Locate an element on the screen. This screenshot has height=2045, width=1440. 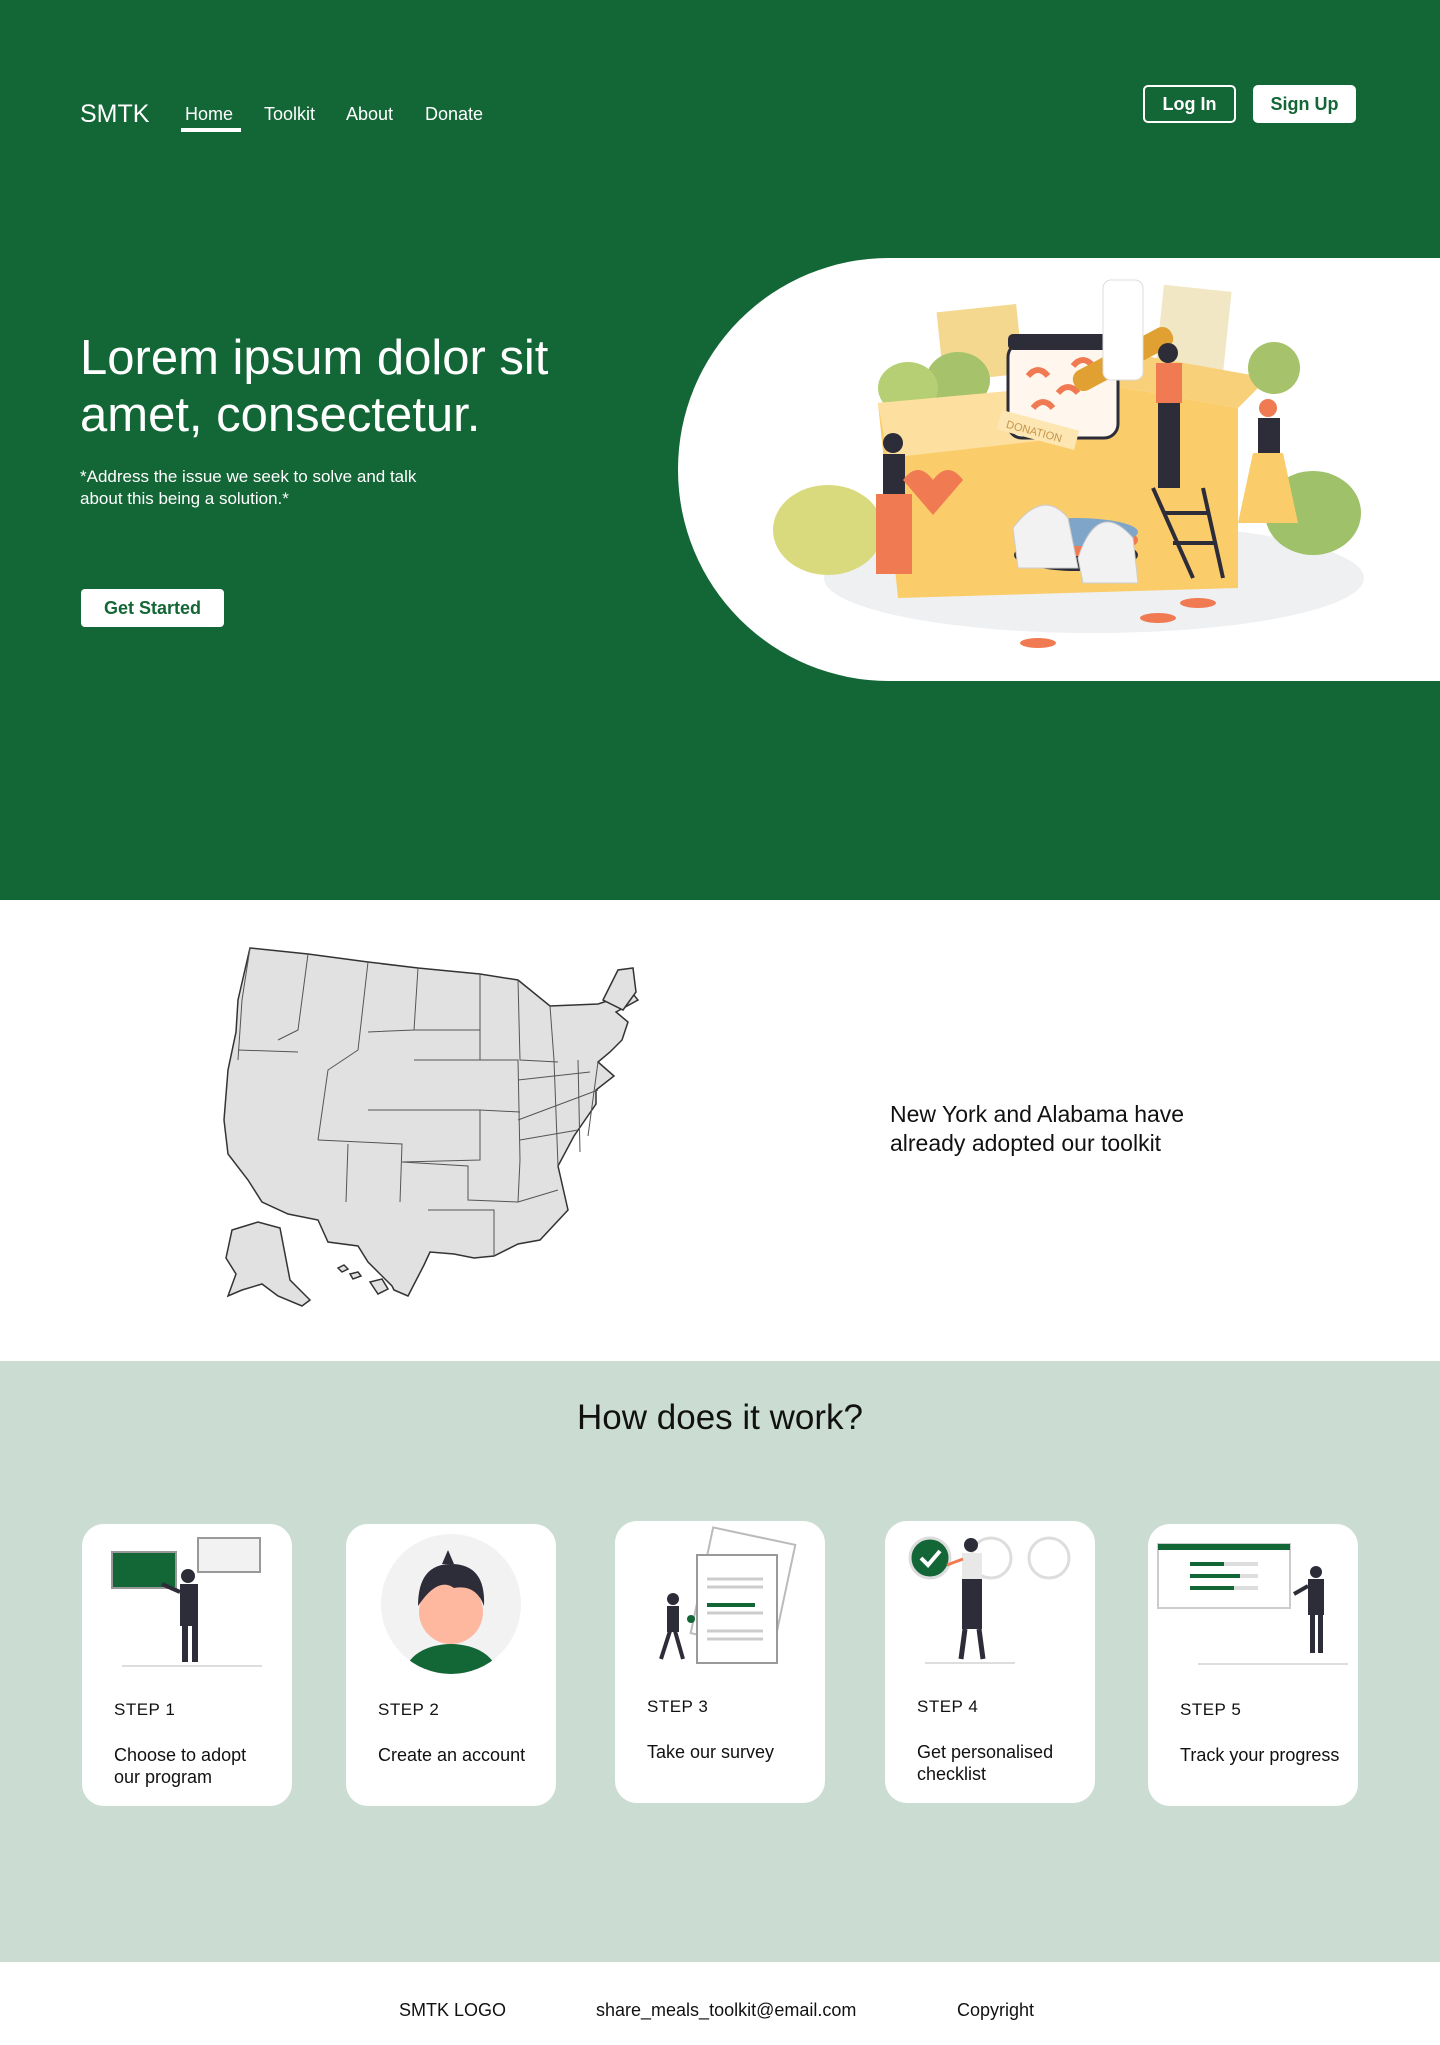
step-label: STEP 3 is located at coordinates (678, 1706).